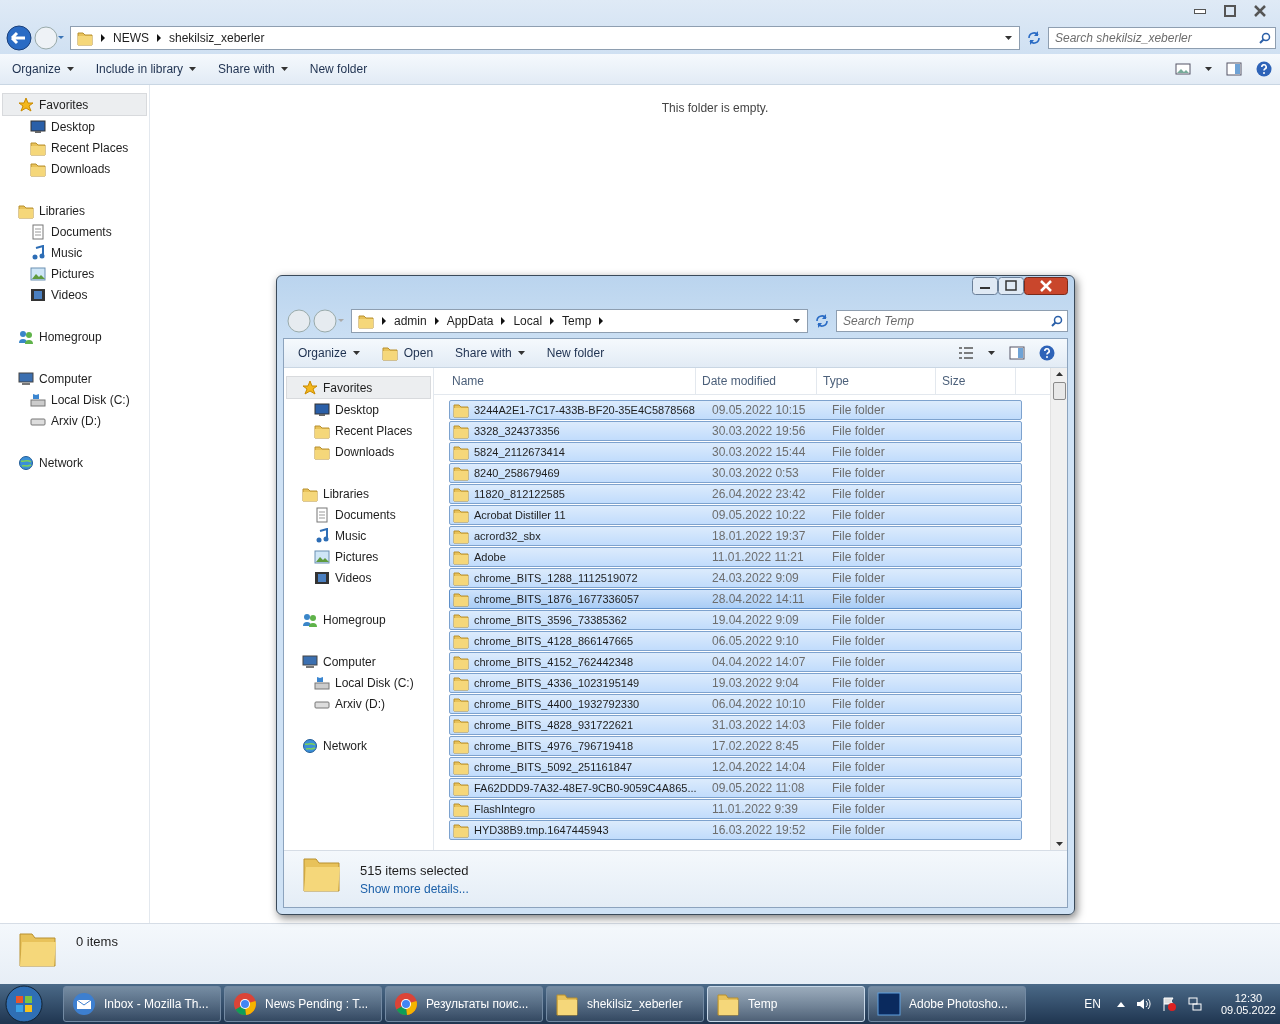 The image size is (1280, 1024). I want to click on people-icon, so click(310, 619).